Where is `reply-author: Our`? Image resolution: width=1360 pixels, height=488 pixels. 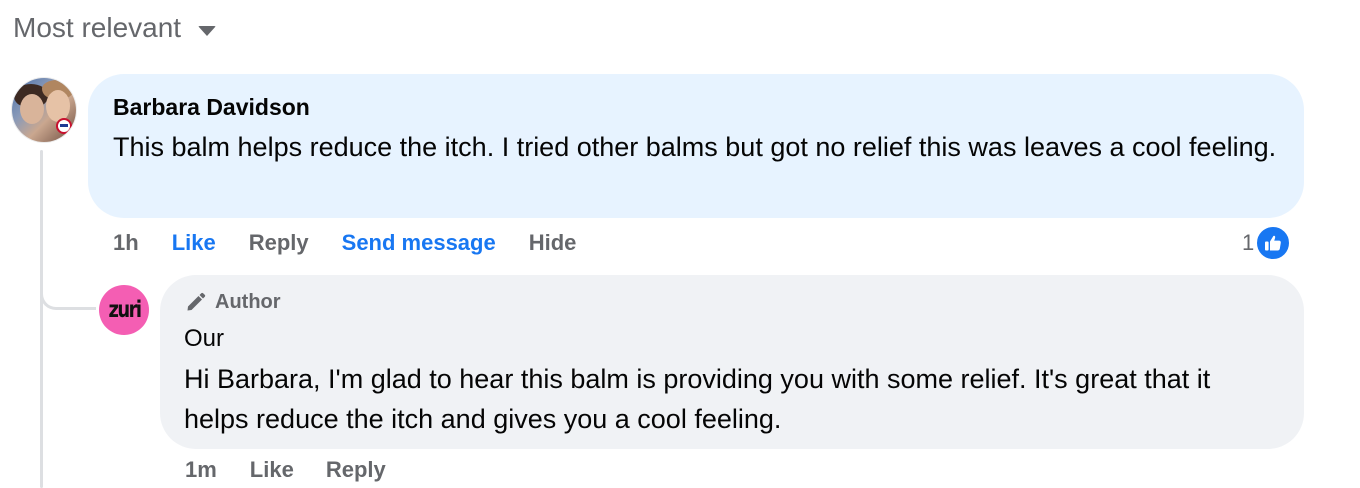
reply-author: Our is located at coordinates (732, 339).